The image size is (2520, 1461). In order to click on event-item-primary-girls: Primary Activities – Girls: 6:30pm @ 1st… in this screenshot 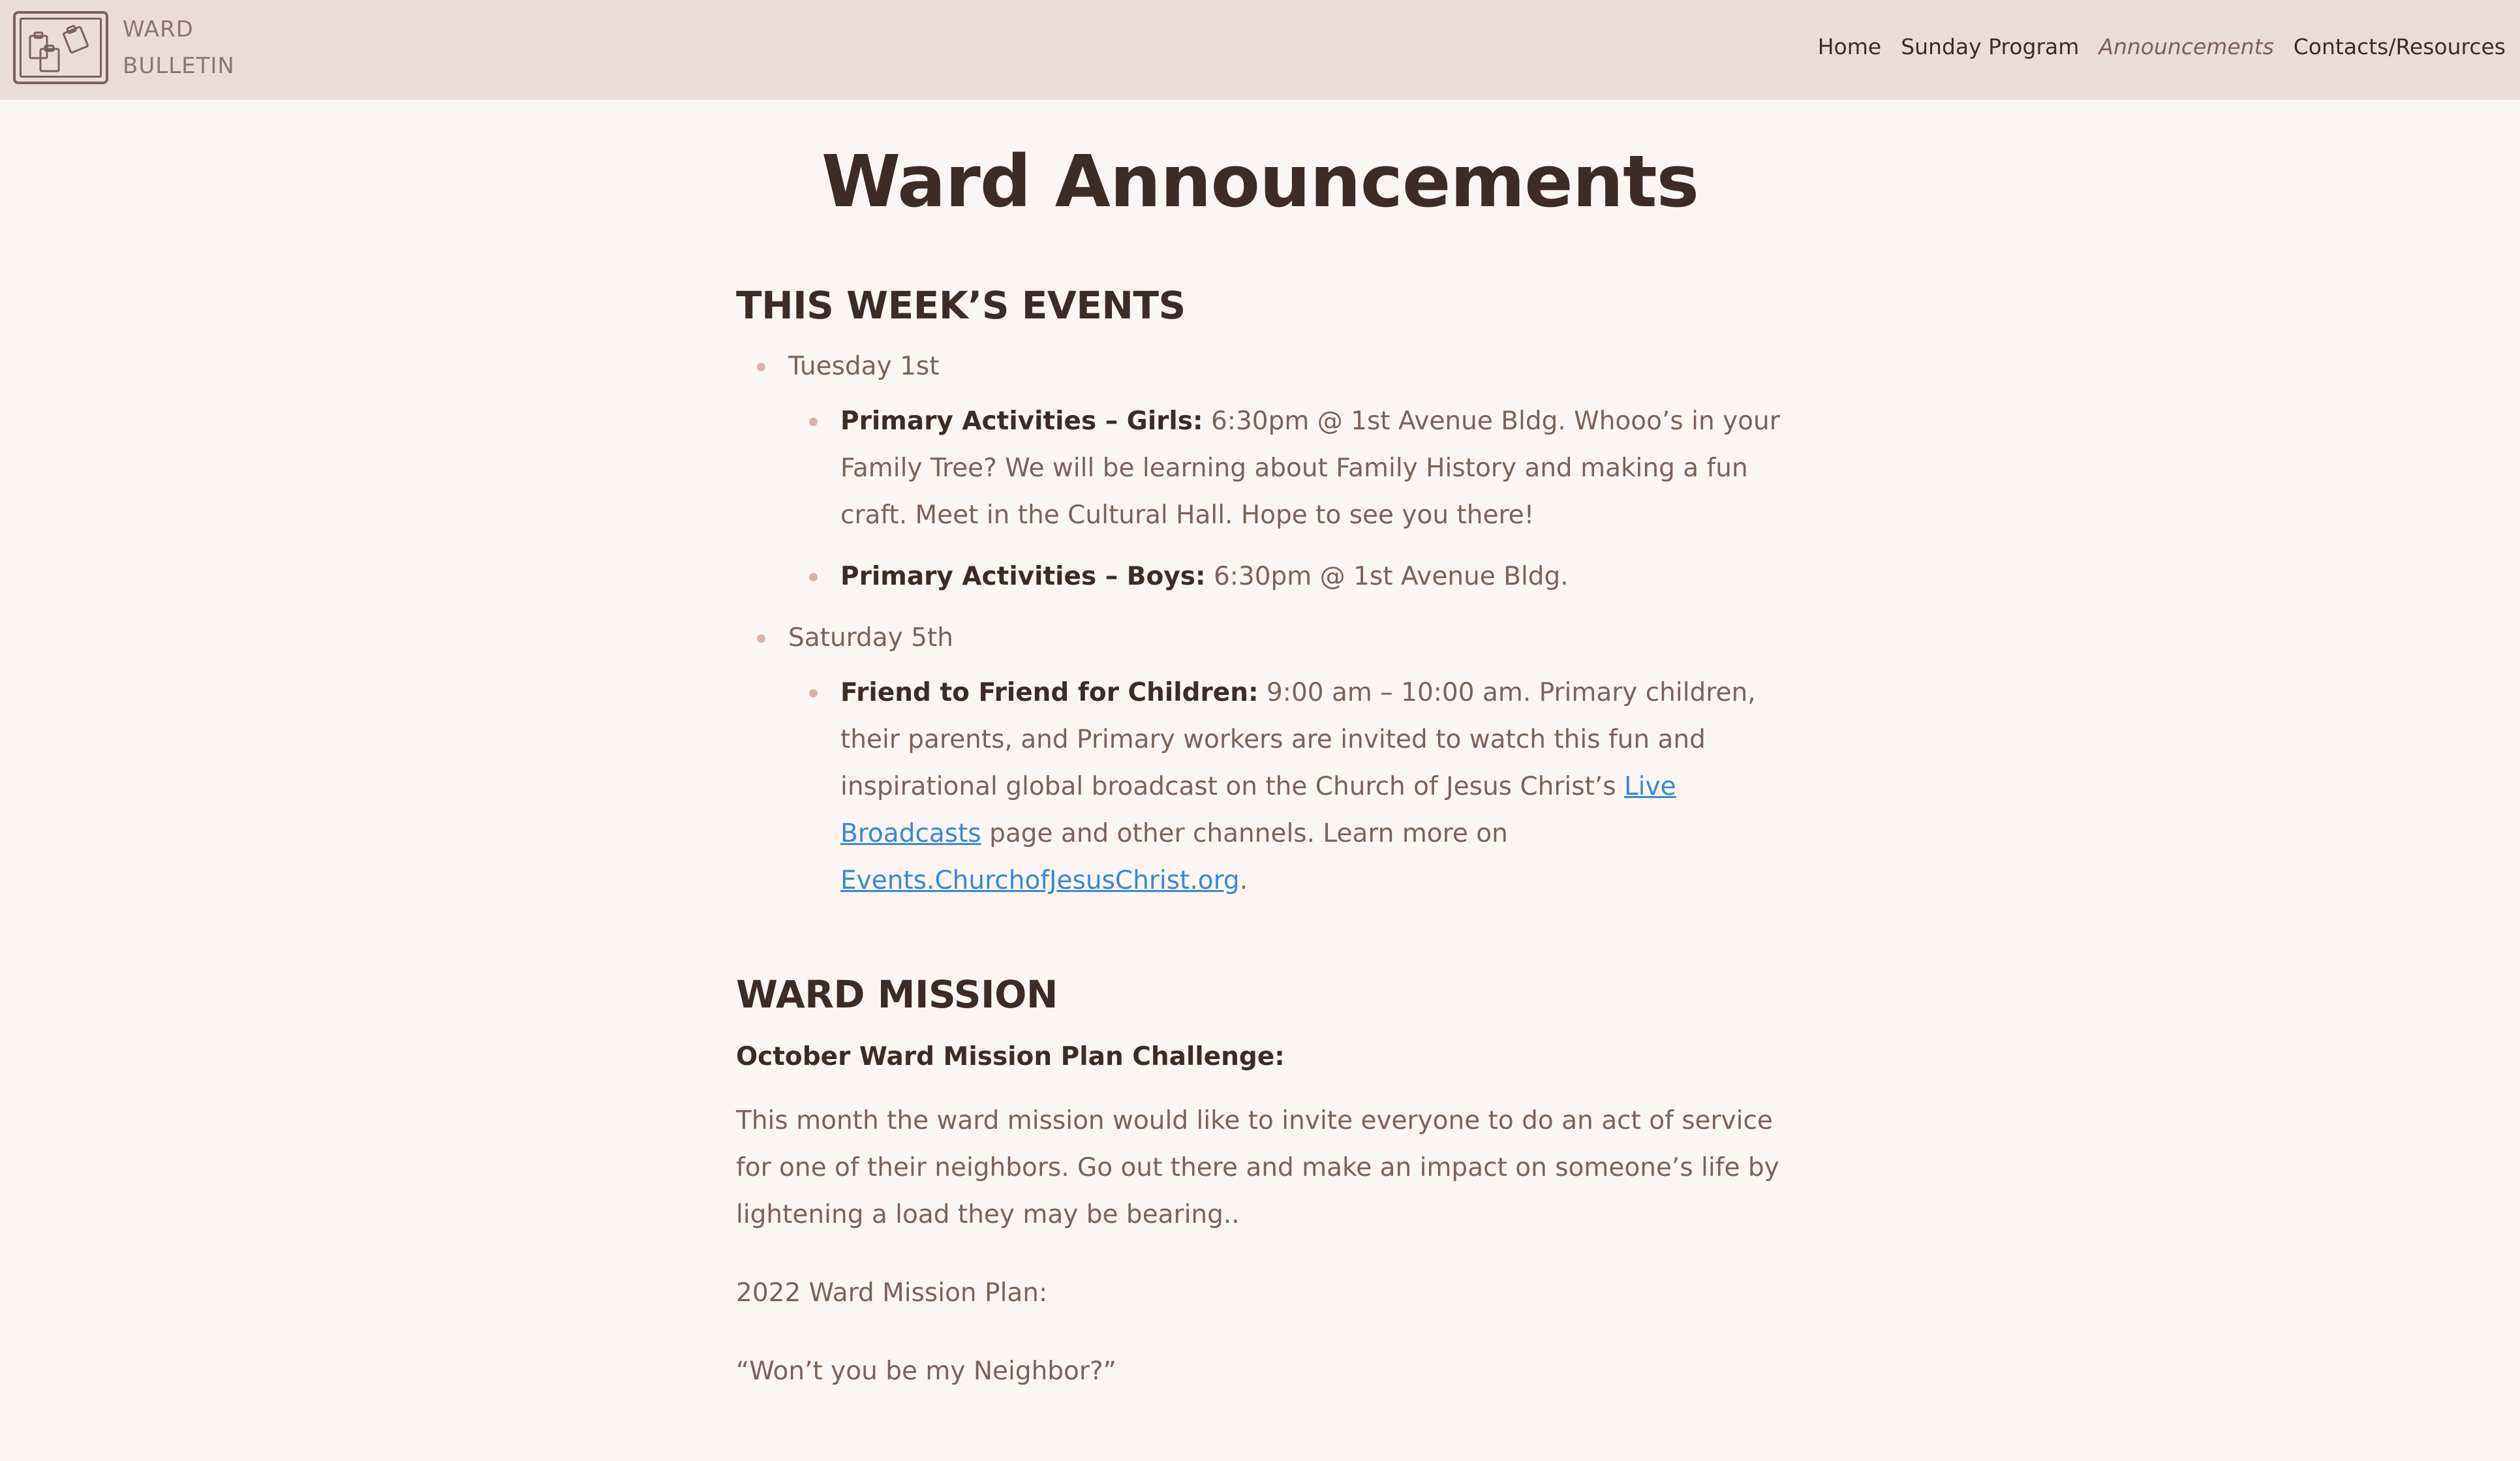, I will do `click(1284, 468)`.